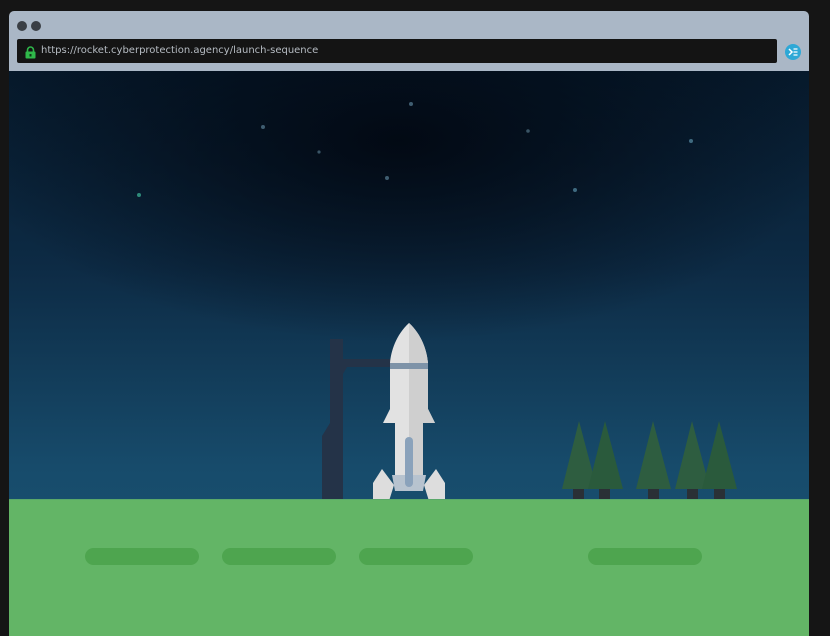 The width and height of the screenshot is (830, 636). I want to click on trees, so click(649, 460).